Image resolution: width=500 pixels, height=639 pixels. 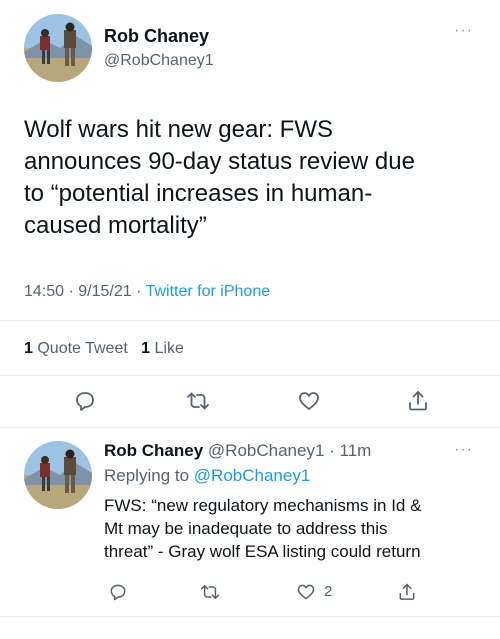 I want to click on reply-text-line: FWS: “new regulatory mechanisms in Id &, so click(x=263, y=505).